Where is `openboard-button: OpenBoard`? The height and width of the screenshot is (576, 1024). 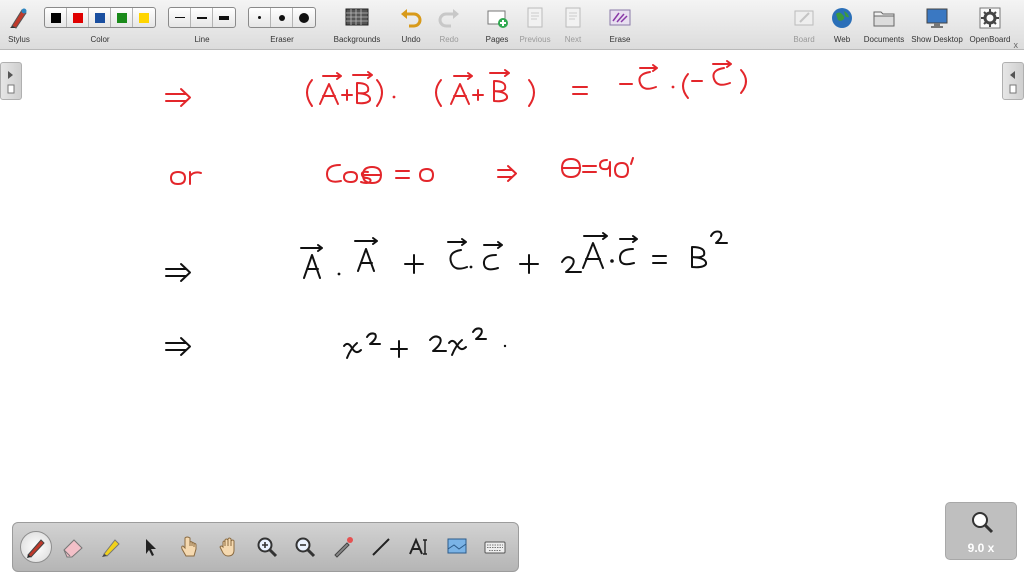 openboard-button: OpenBoard is located at coordinates (990, 25).